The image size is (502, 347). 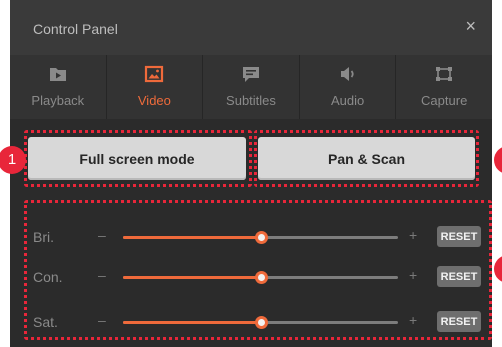 I want to click on tab-label: Playback, so click(x=58, y=100).